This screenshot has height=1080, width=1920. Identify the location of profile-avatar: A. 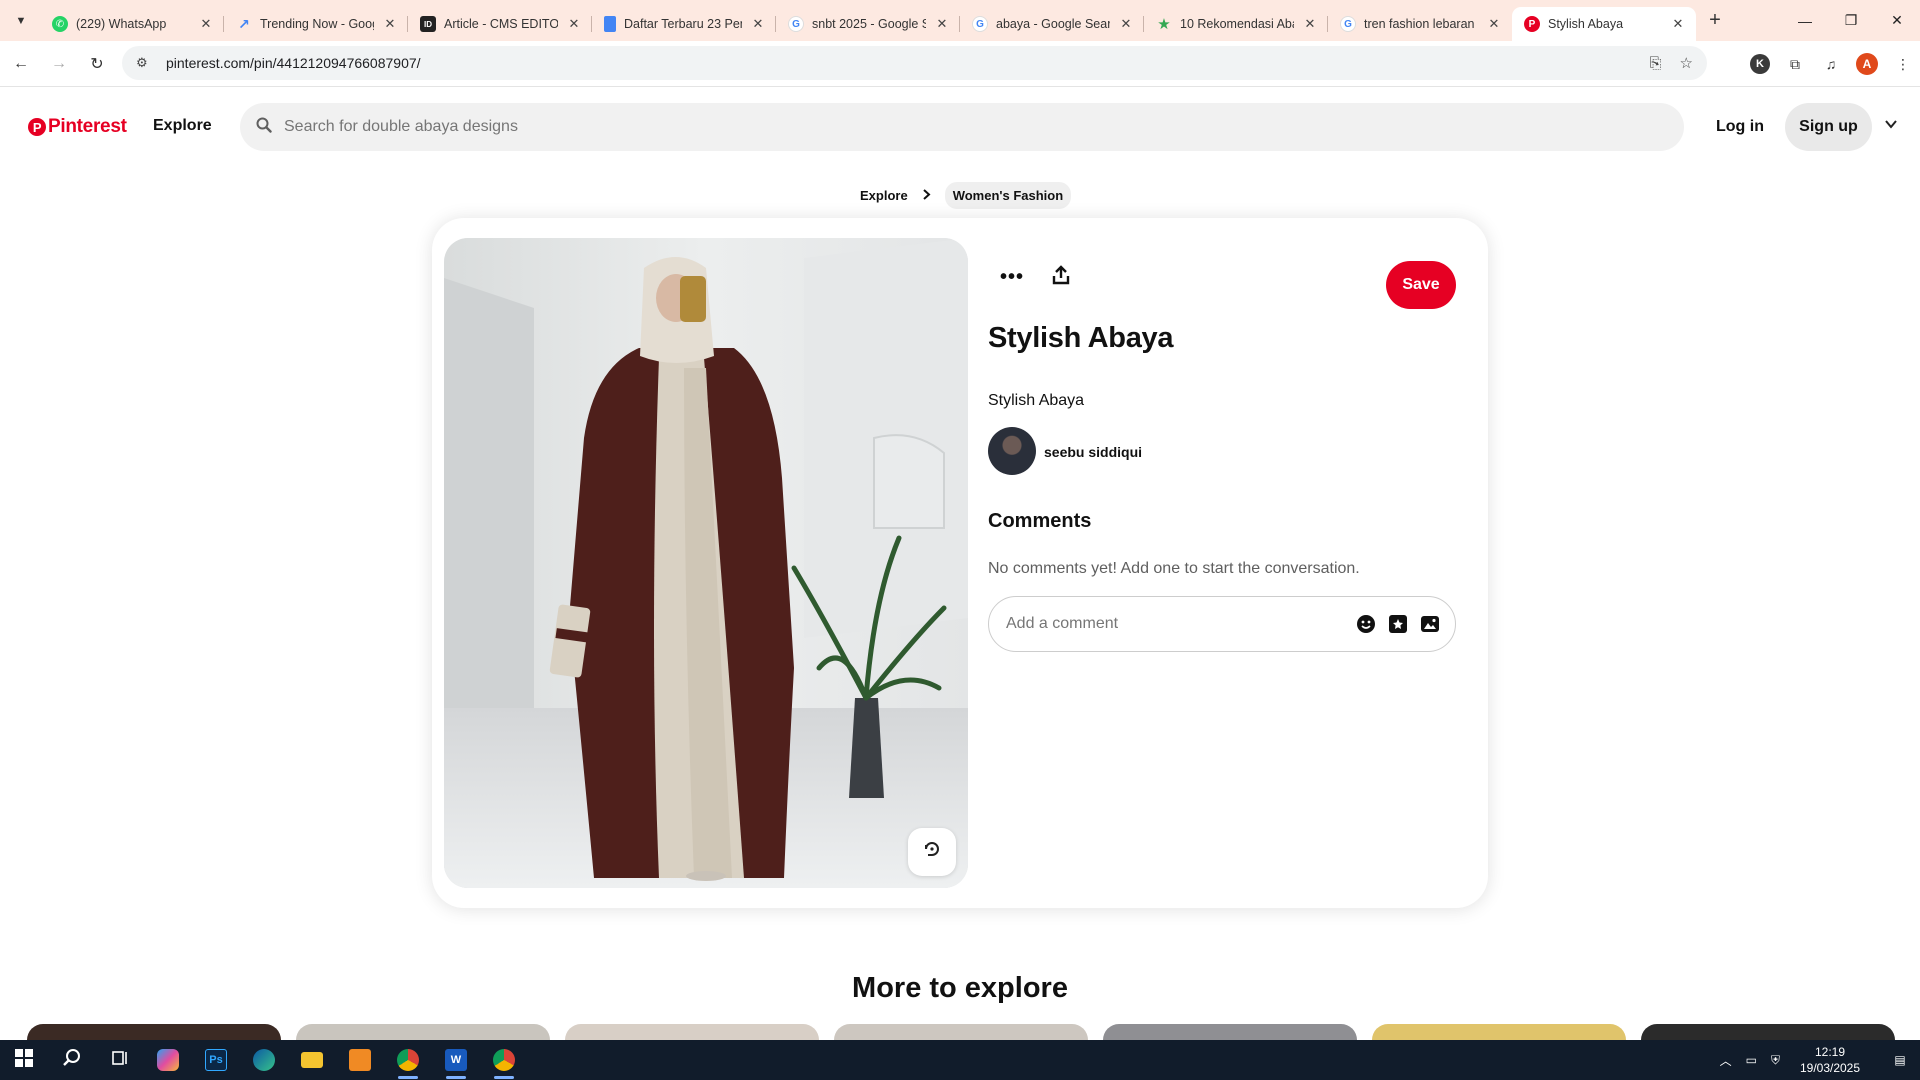
(1867, 64).